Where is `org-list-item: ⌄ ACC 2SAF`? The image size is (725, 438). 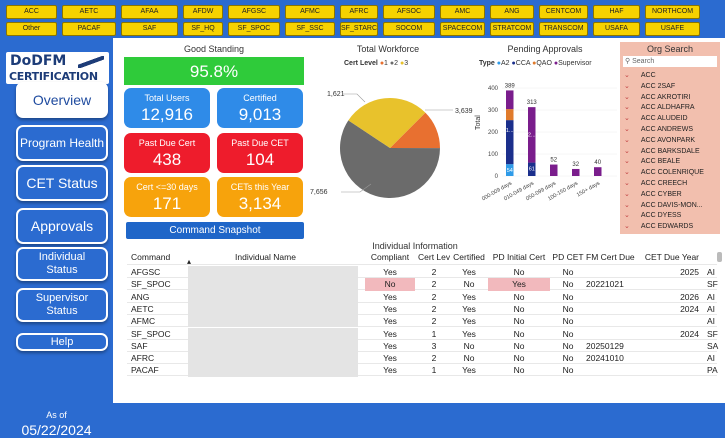 org-list-item: ⌄ ACC 2SAF is located at coordinates (671, 86).